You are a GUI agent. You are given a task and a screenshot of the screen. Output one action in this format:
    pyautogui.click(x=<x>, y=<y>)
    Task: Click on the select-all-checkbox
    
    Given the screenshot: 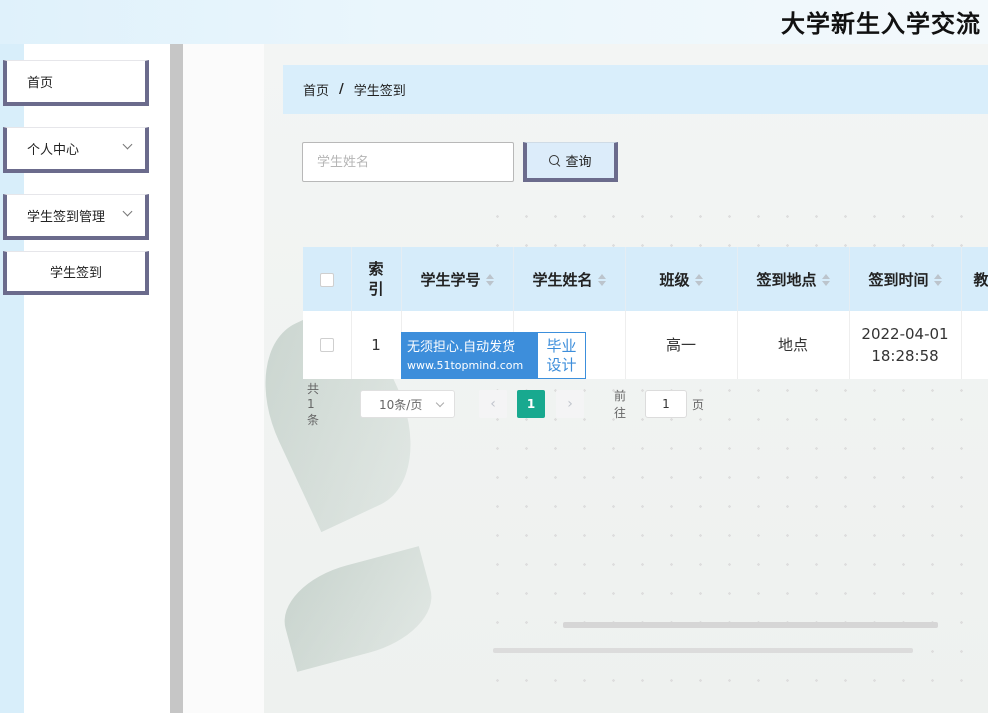 What is the action you would take?
    pyautogui.click(x=326, y=279)
    